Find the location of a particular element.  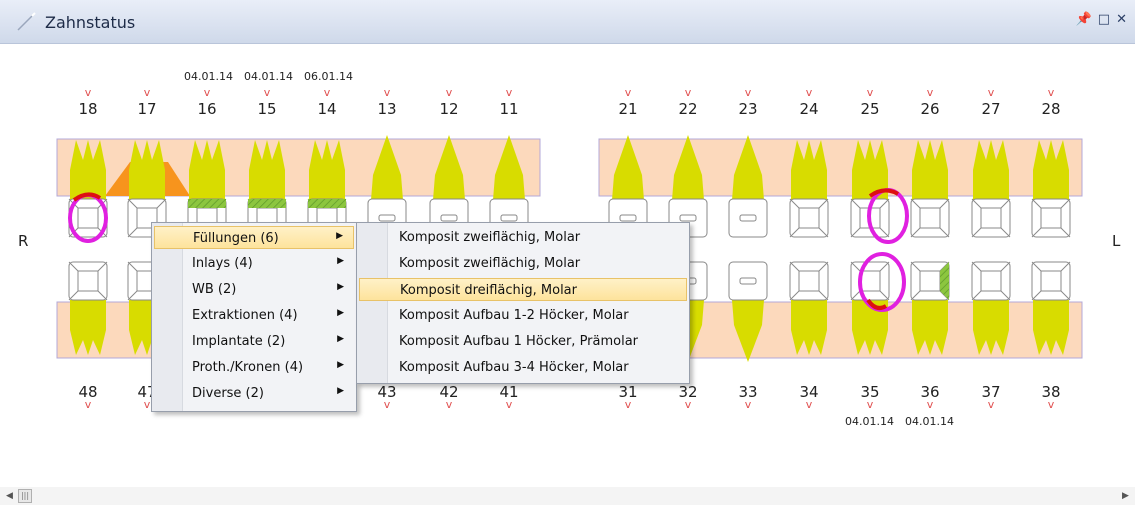

scroll-left-button: ◀ is located at coordinates (9, 496).